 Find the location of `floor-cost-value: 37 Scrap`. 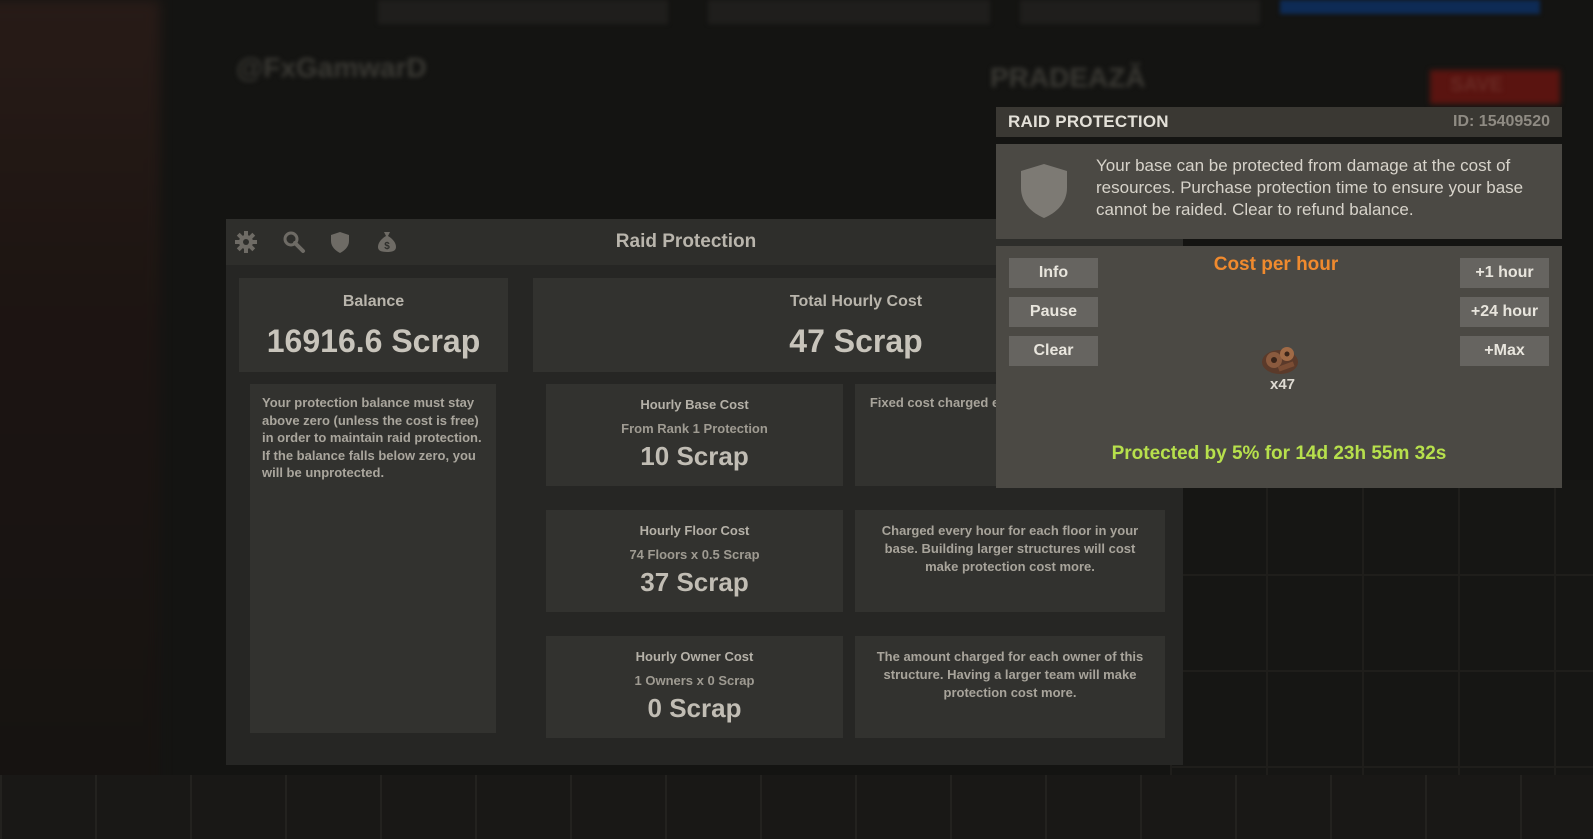

floor-cost-value: 37 Scrap is located at coordinates (694, 582).